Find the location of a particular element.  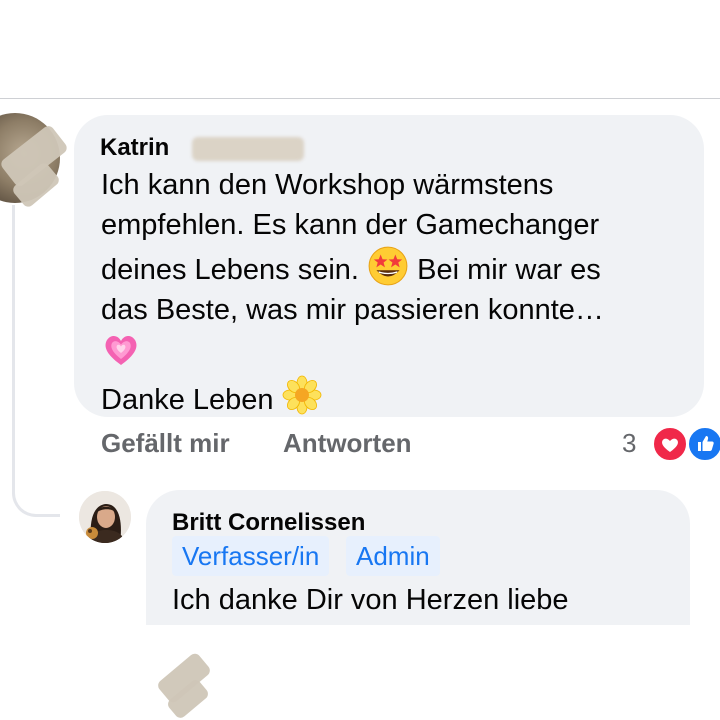

comment-author-name: Katrin is located at coordinates (134, 148).